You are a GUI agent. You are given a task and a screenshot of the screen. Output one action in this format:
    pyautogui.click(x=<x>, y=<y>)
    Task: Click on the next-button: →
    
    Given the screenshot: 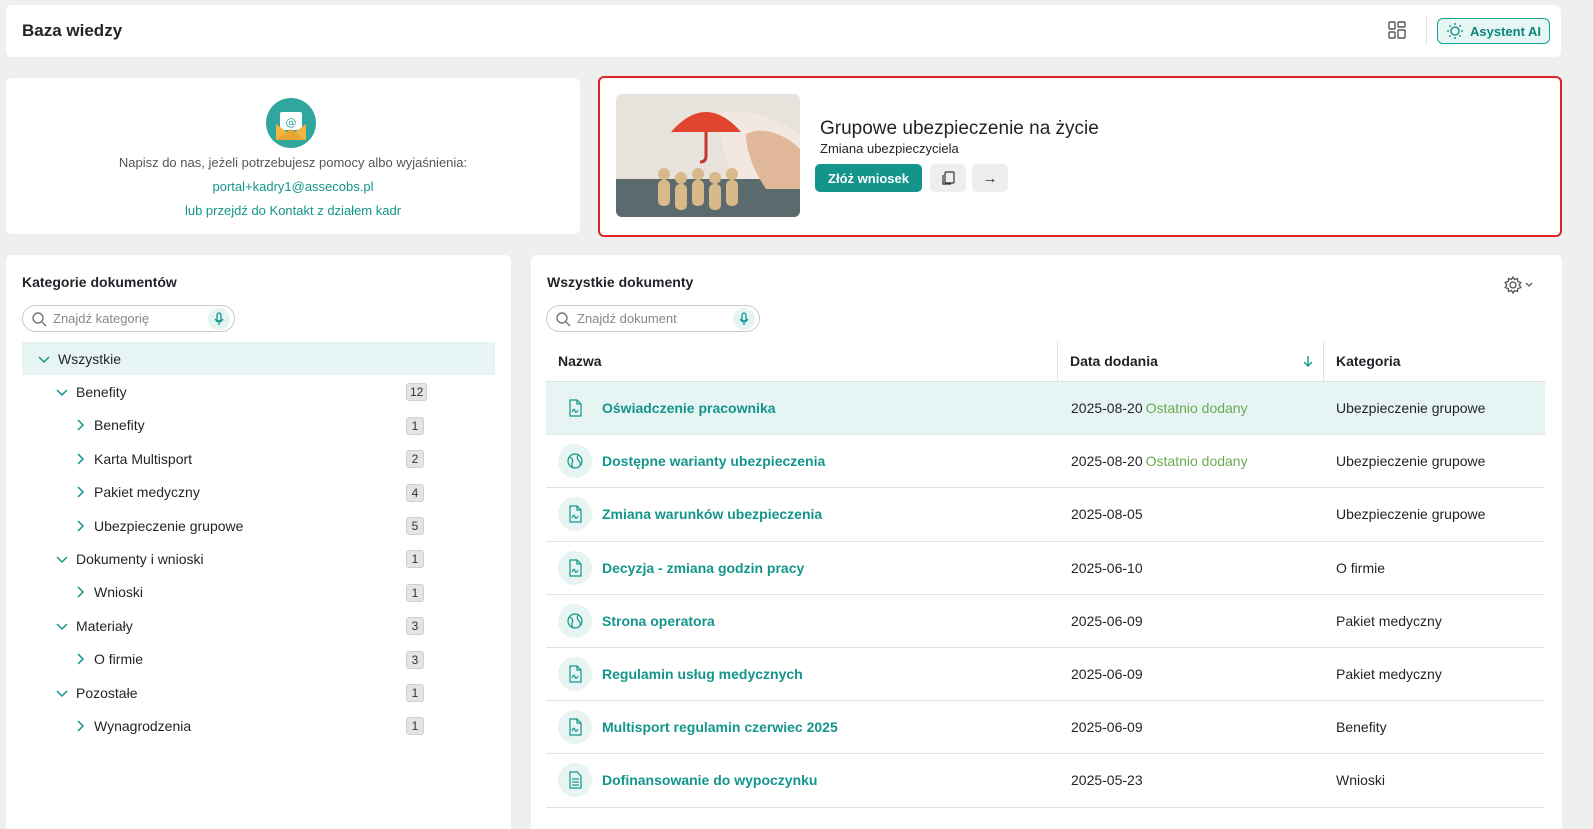 What is the action you would take?
    pyautogui.click(x=990, y=178)
    